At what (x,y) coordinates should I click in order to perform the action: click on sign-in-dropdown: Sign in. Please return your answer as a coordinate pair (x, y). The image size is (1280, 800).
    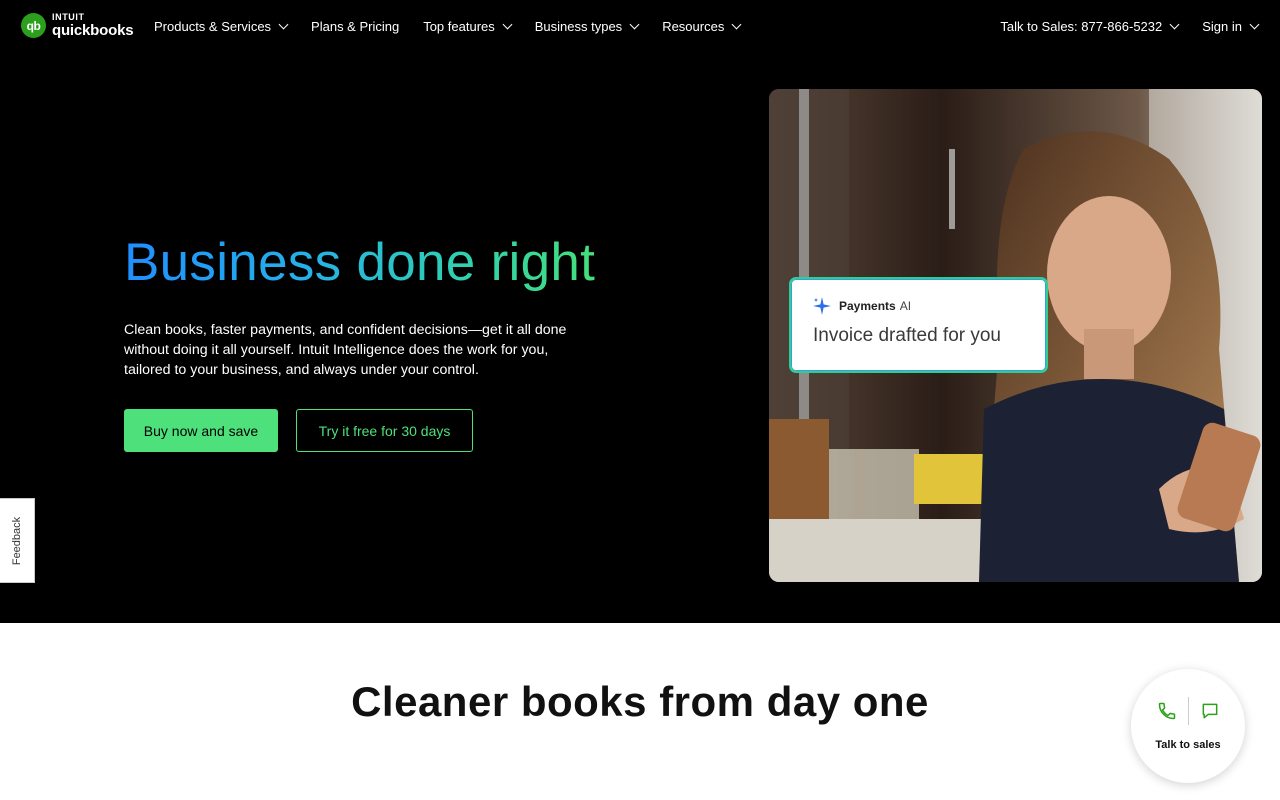
    Looking at the image, I should click on (1231, 26).